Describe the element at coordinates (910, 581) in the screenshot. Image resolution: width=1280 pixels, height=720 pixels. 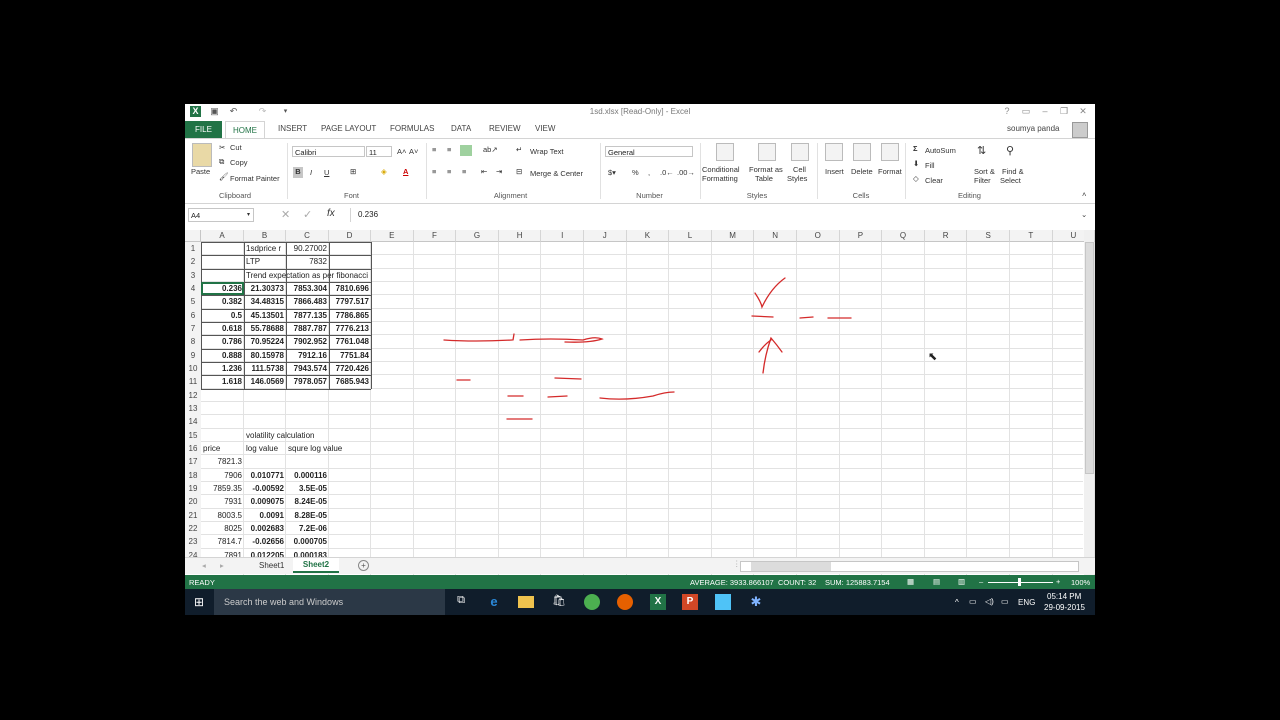
I see `normal-view-icon: ▦` at that location.